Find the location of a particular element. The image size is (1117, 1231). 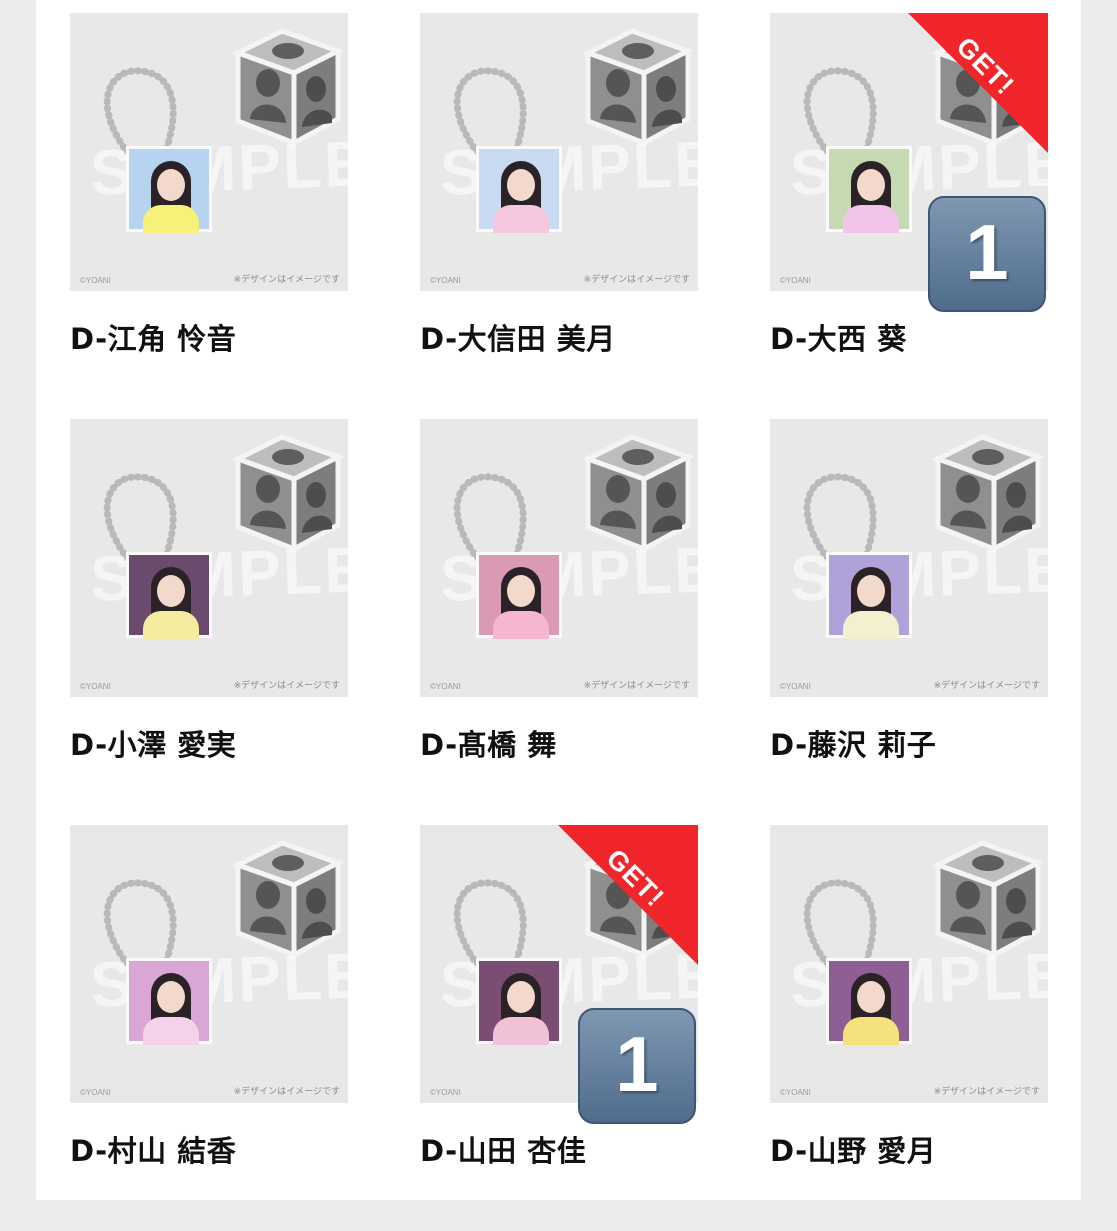

product-card: SAMPLE ©YOANI ※デザインはイメージです D-髙橋 舞 is located at coordinates (559, 622).